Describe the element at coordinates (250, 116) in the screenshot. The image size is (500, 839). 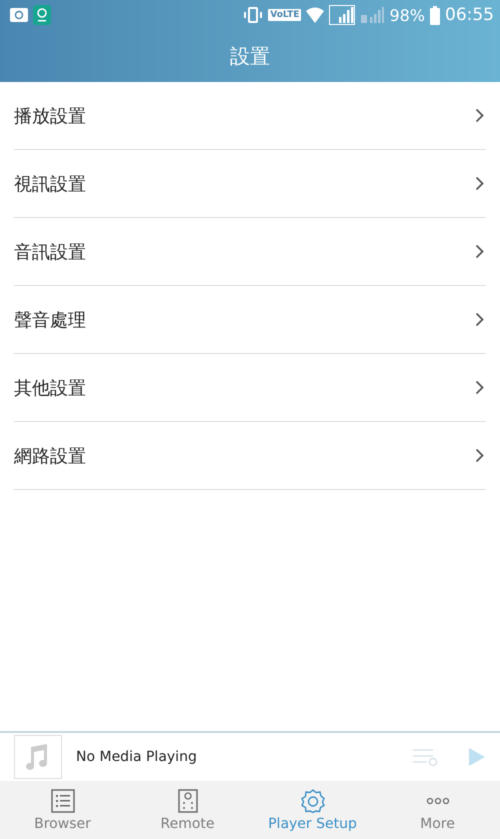
I see `settings-item: 播放設置` at that location.